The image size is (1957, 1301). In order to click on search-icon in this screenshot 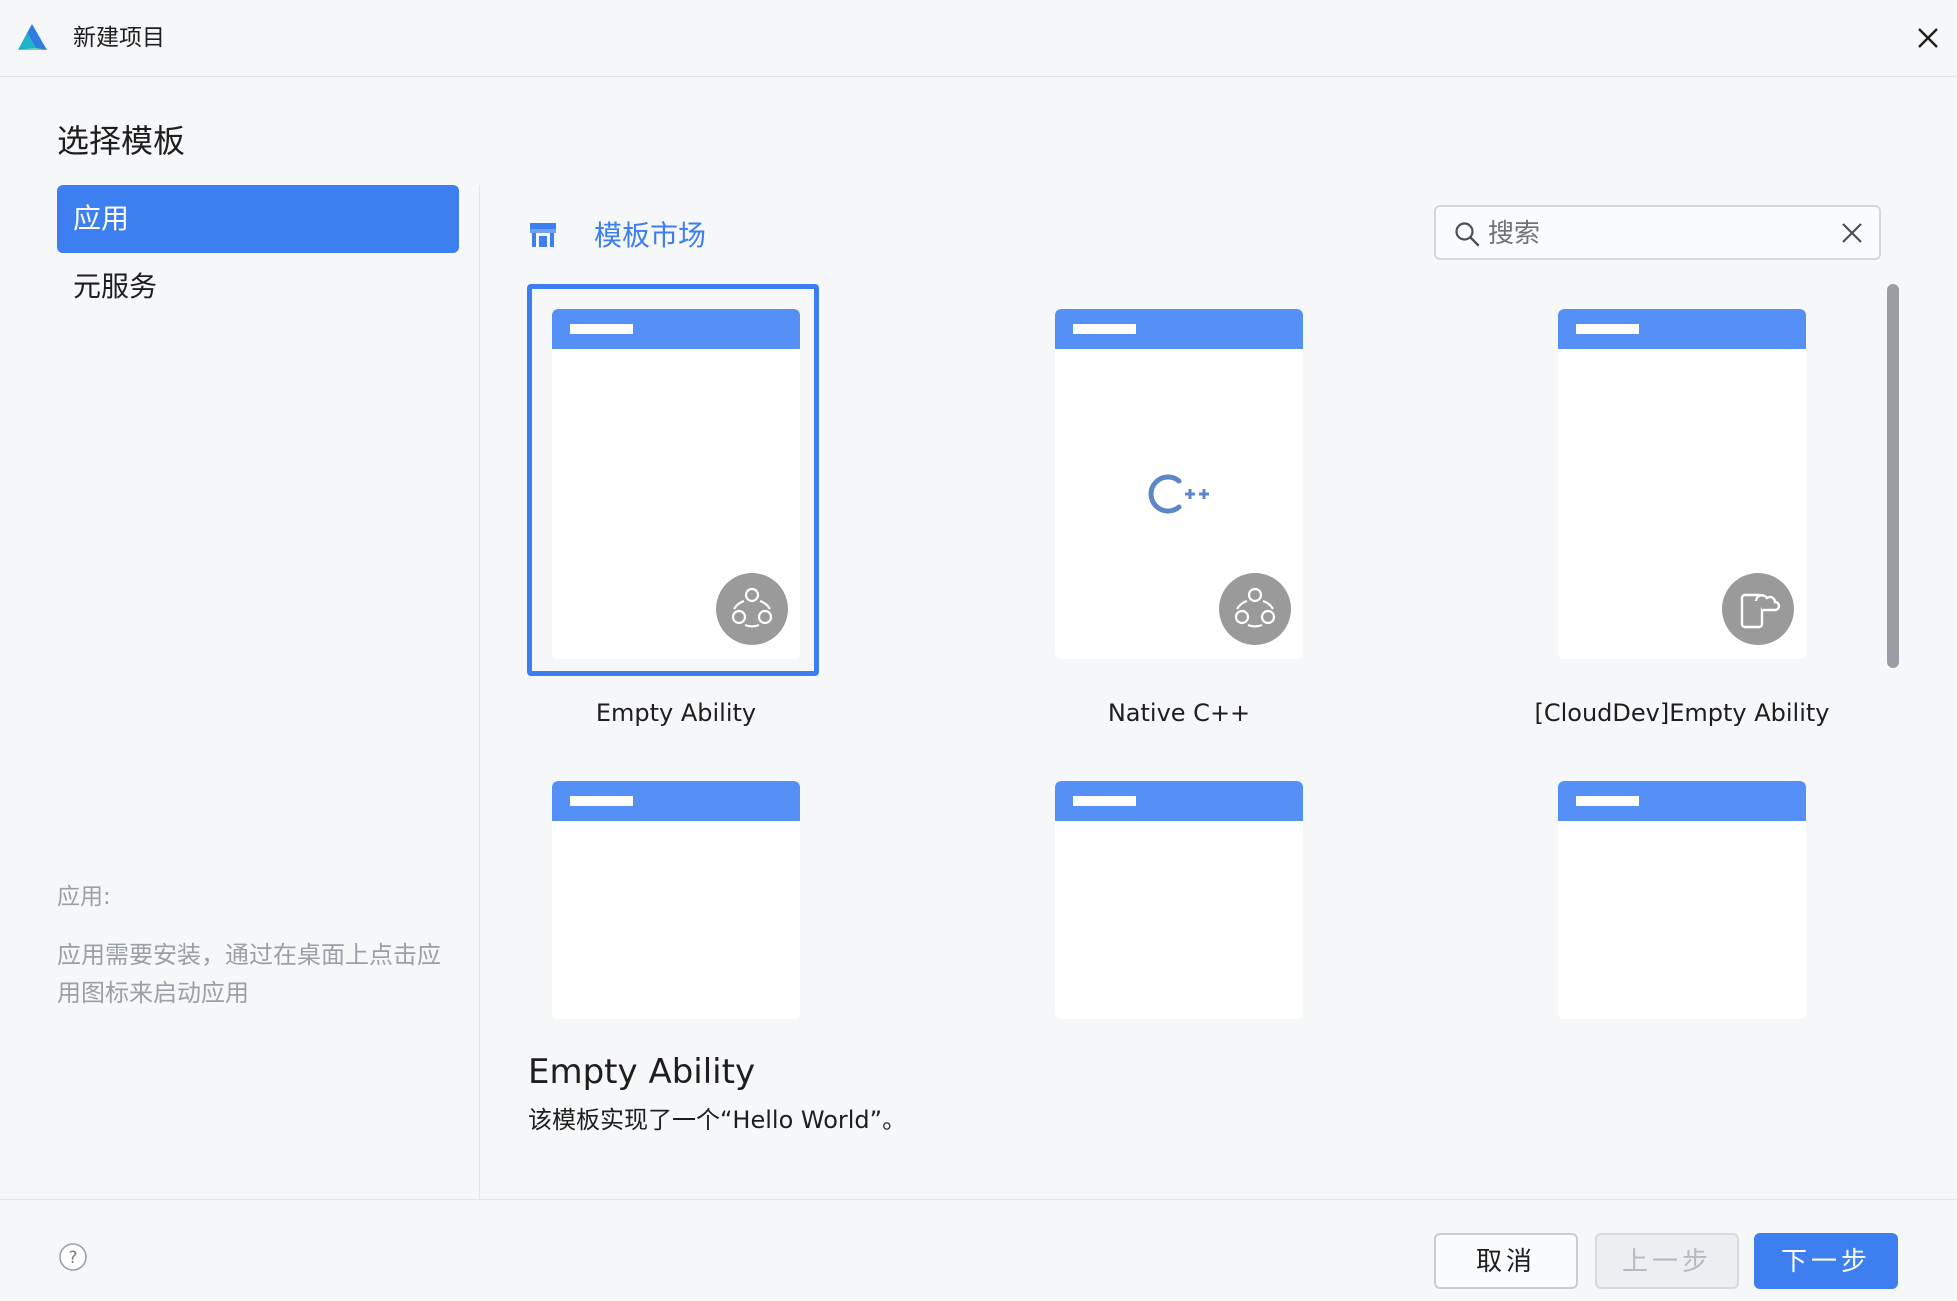, I will do `click(1467, 234)`.